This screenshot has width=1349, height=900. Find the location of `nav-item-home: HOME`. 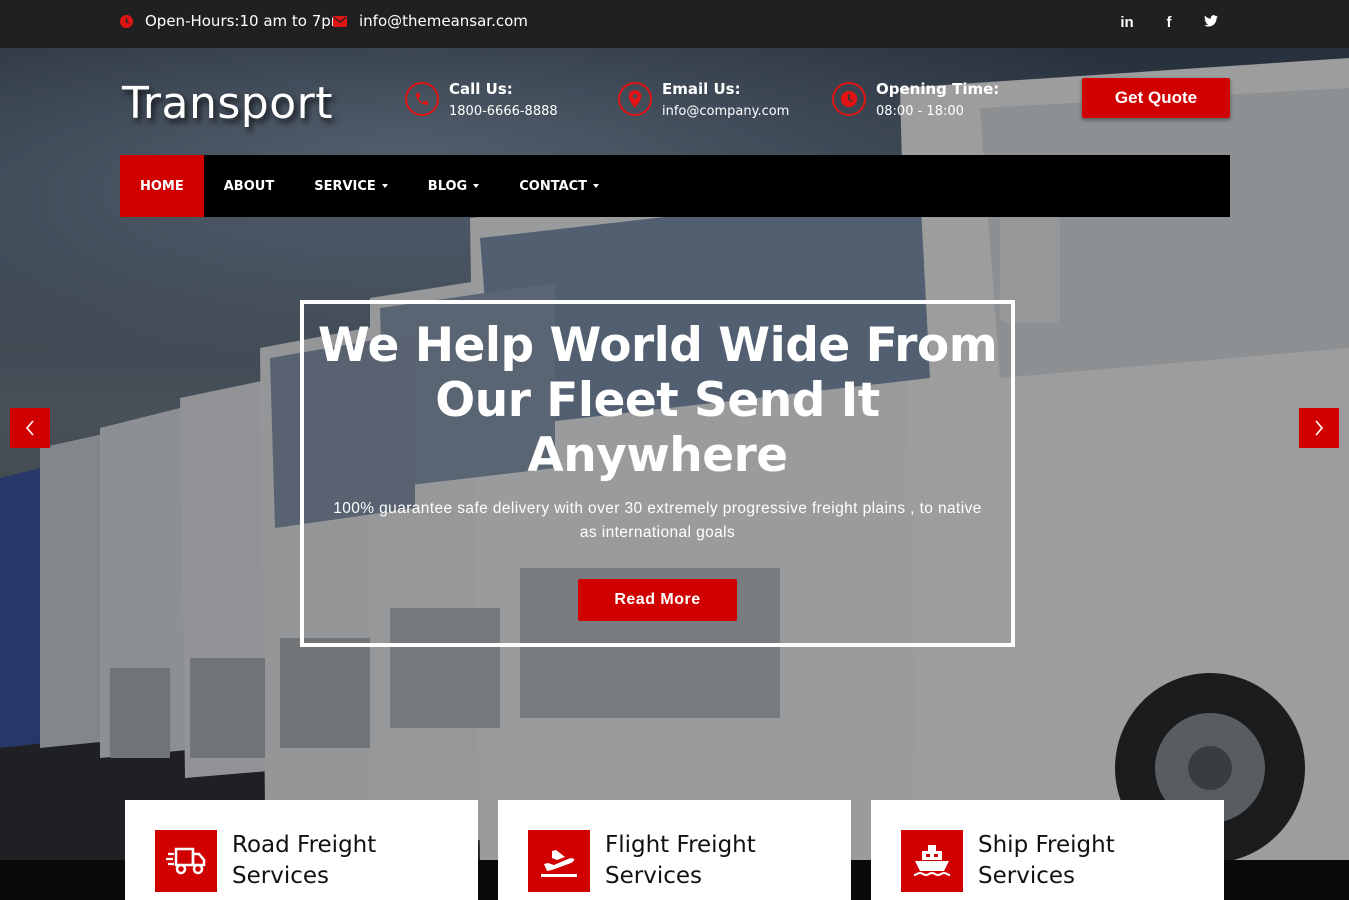

nav-item-home: HOME is located at coordinates (162, 186).